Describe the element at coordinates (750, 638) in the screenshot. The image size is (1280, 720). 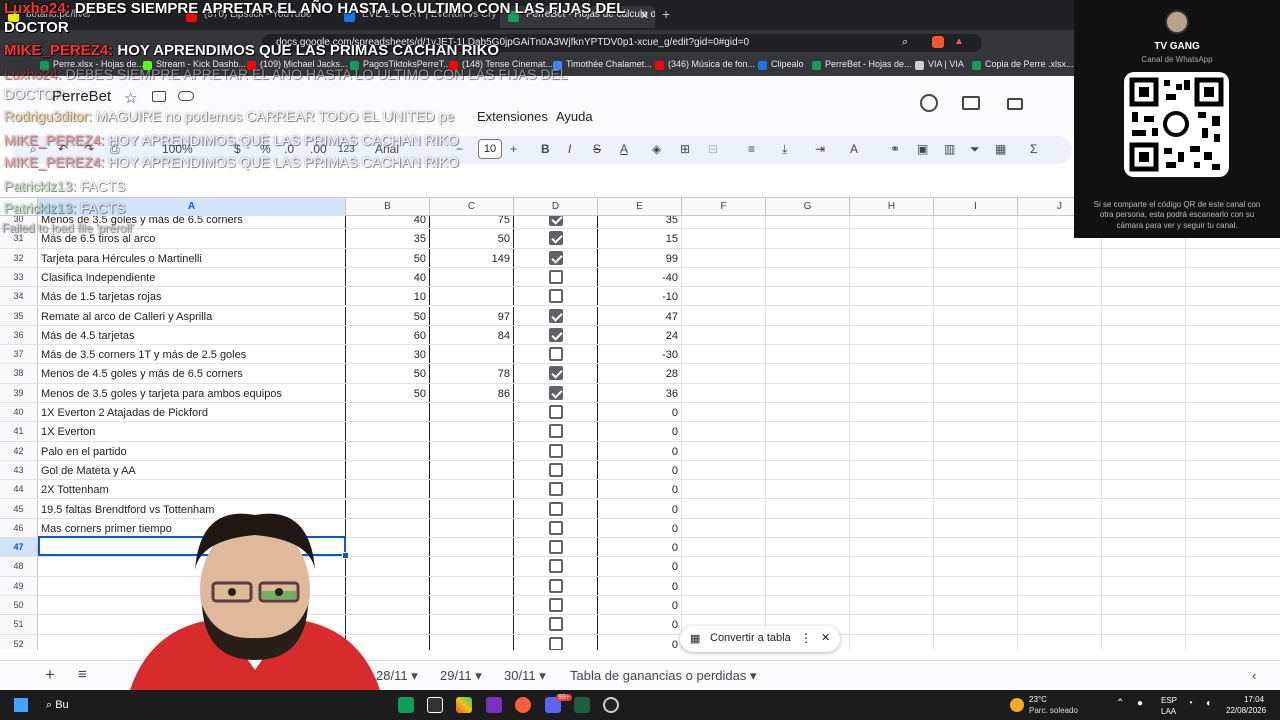
I see `convert-to-table-label: Convertir a tabla` at that location.